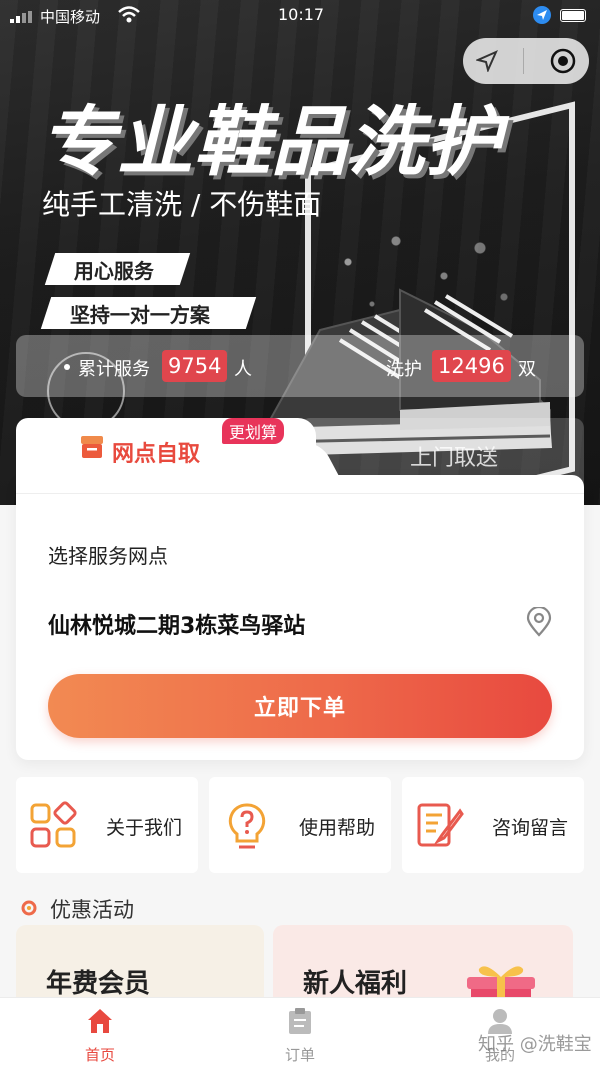 The height and width of the screenshot is (1067, 600). I want to click on store-icon, so click(92, 447).